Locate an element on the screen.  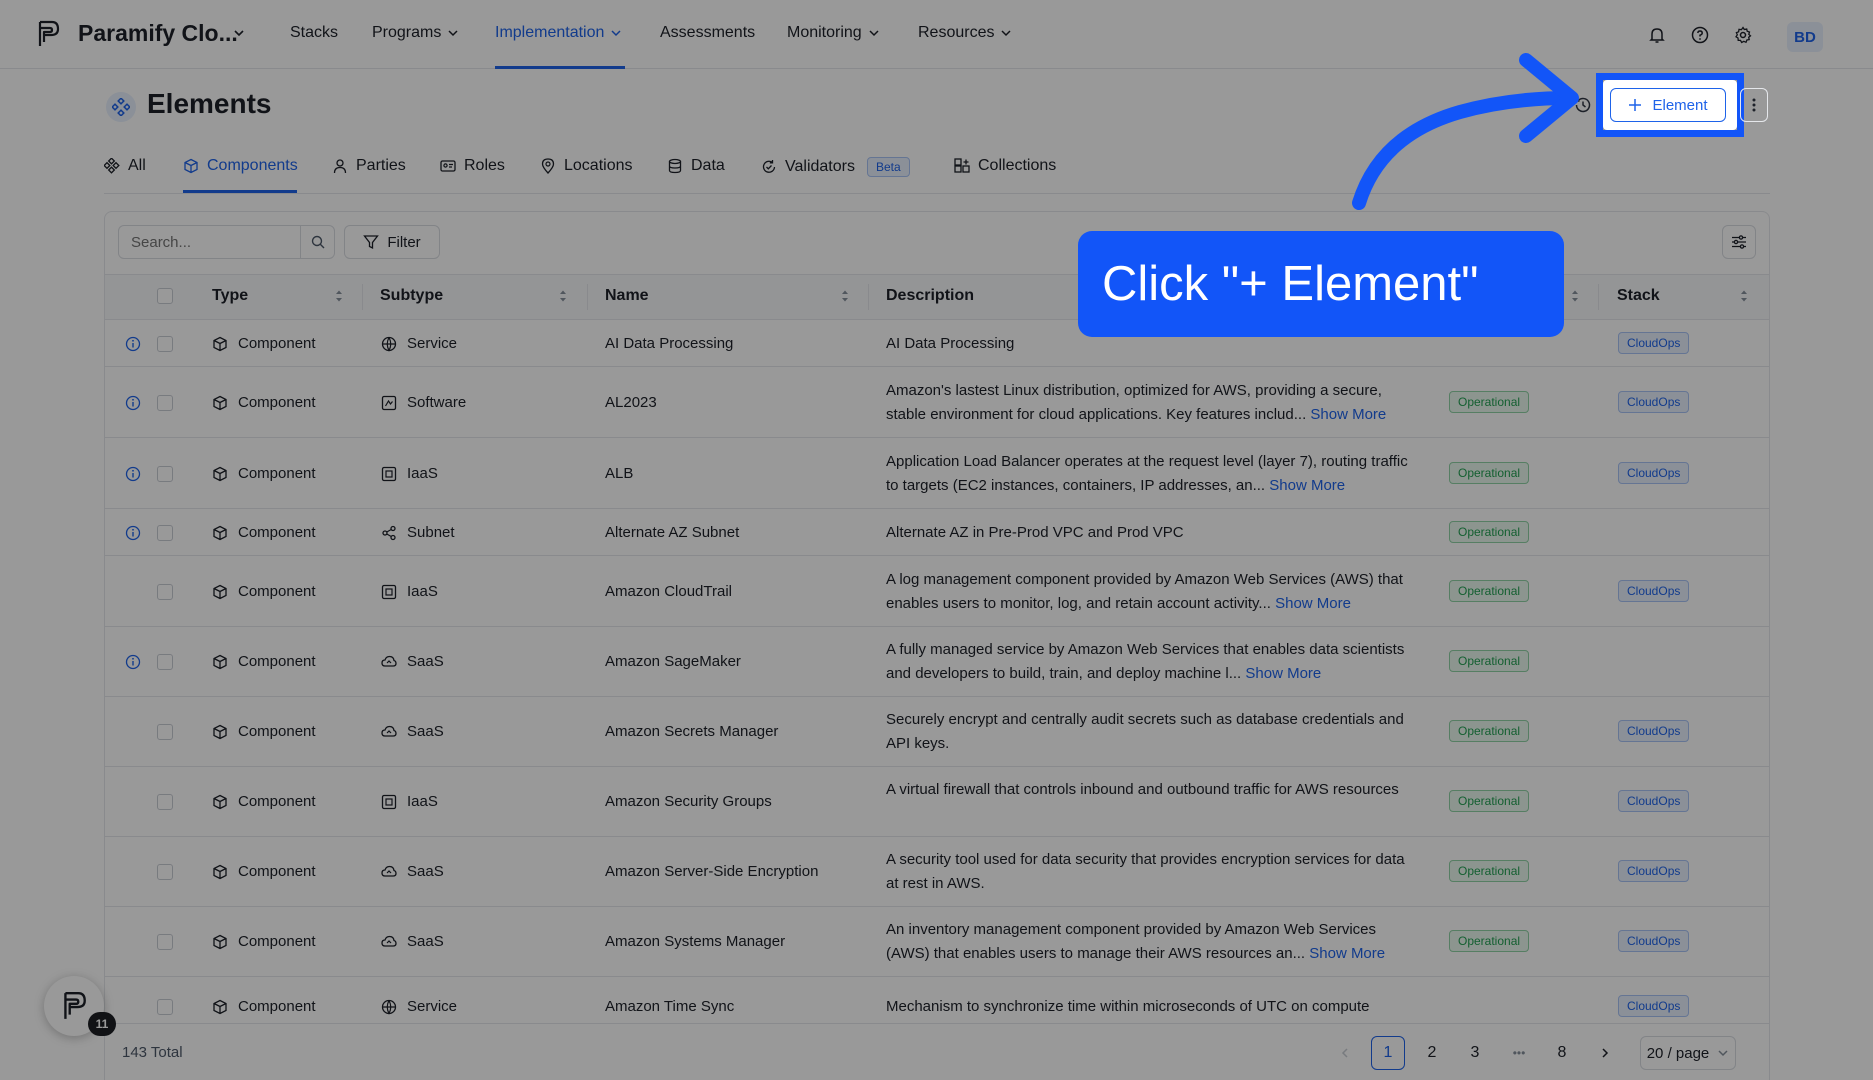
col-header-subtype: Subtype is located at coordinates (411, 296).